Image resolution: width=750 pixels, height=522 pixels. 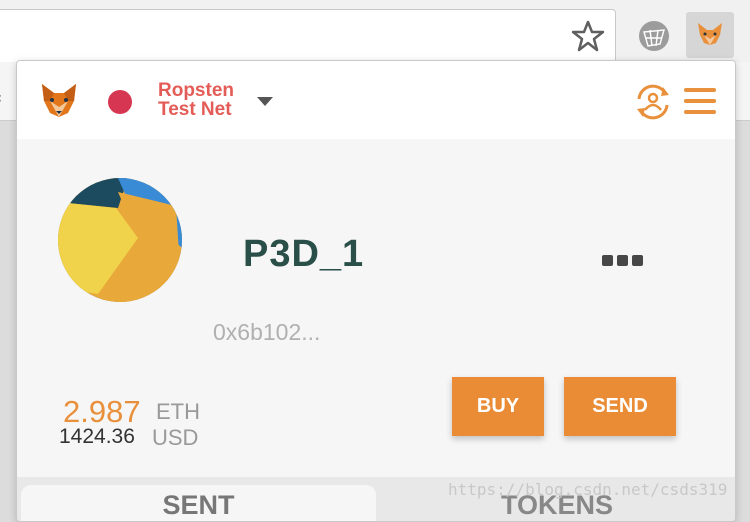 What do you see at coordinates (588, 489) in the screenshot?
I see `watermark-text: https://blog.csdn.net/csds319` at bounding box center [588, 489].